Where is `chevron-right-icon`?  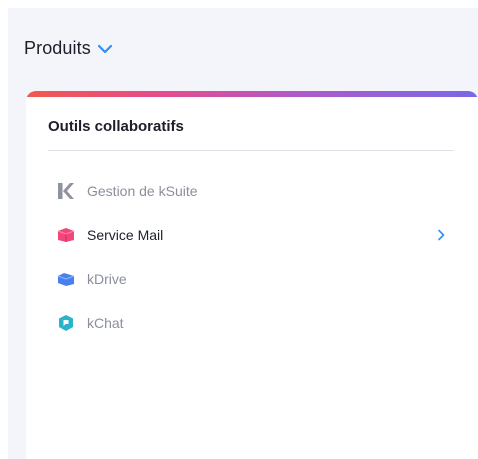
chevron-right-icon is located at coordinates (441, 235).